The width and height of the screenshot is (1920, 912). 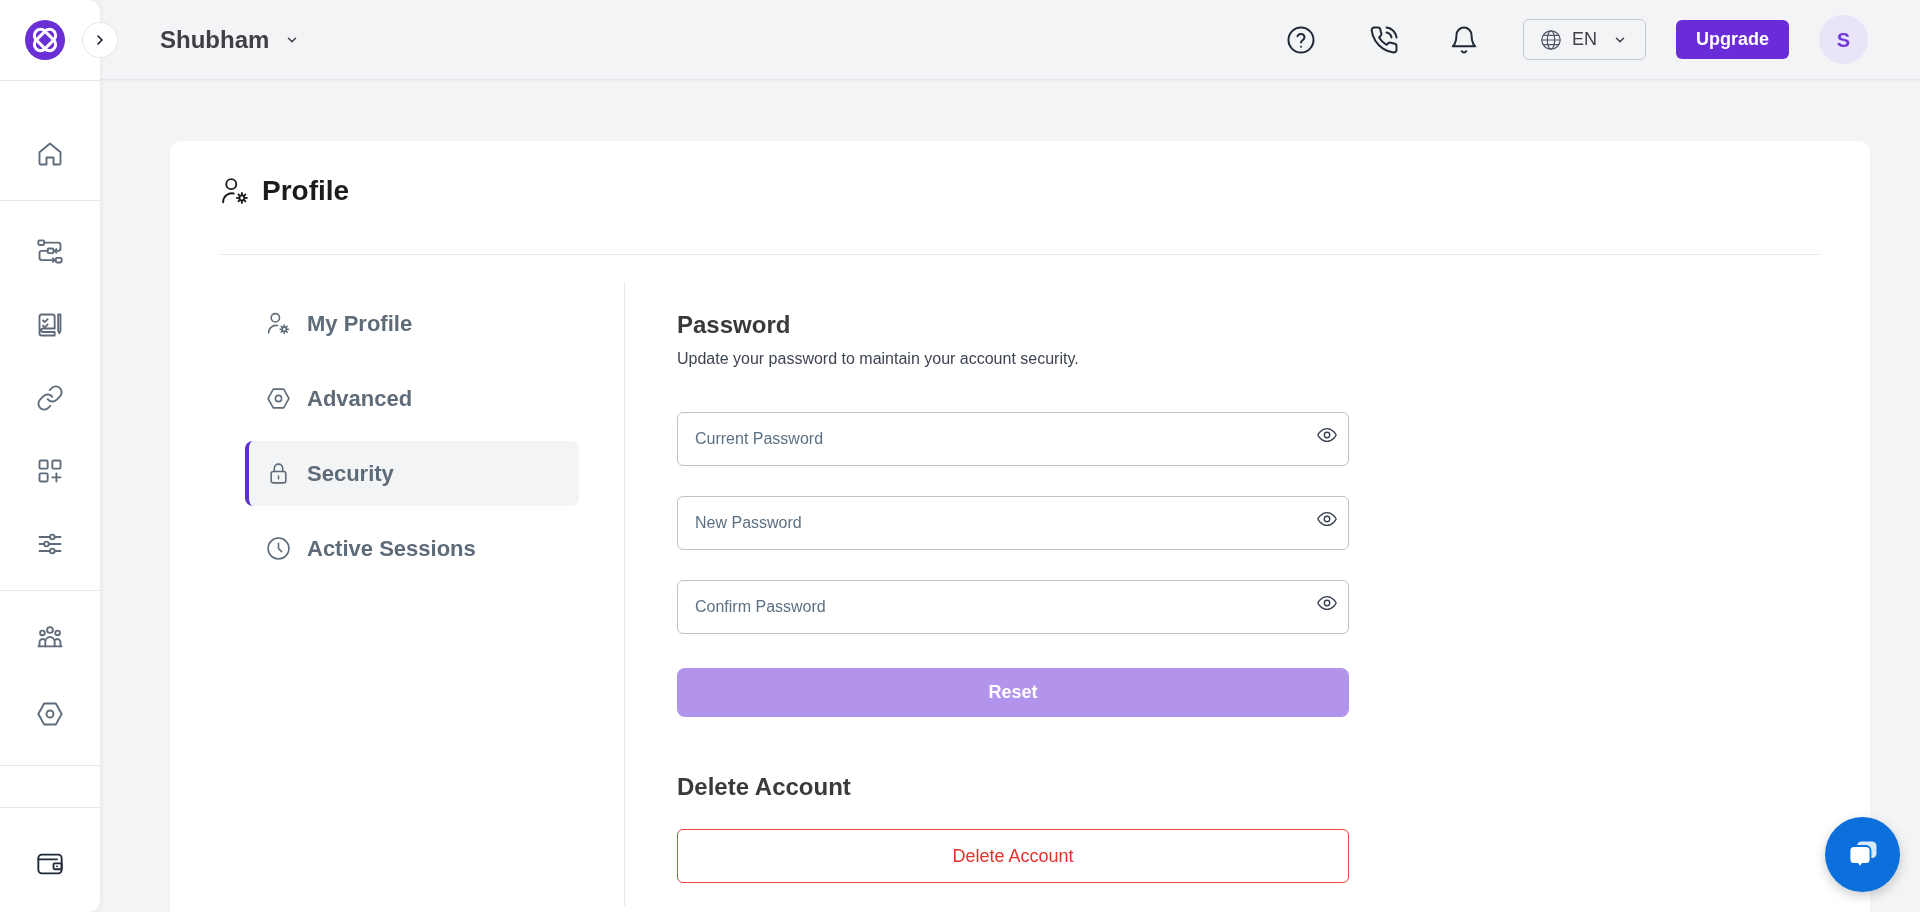 What do you see at coordinates (306, 191) in the screenshot?
I see `page-title: Profile` at bounding box center [306, 191].